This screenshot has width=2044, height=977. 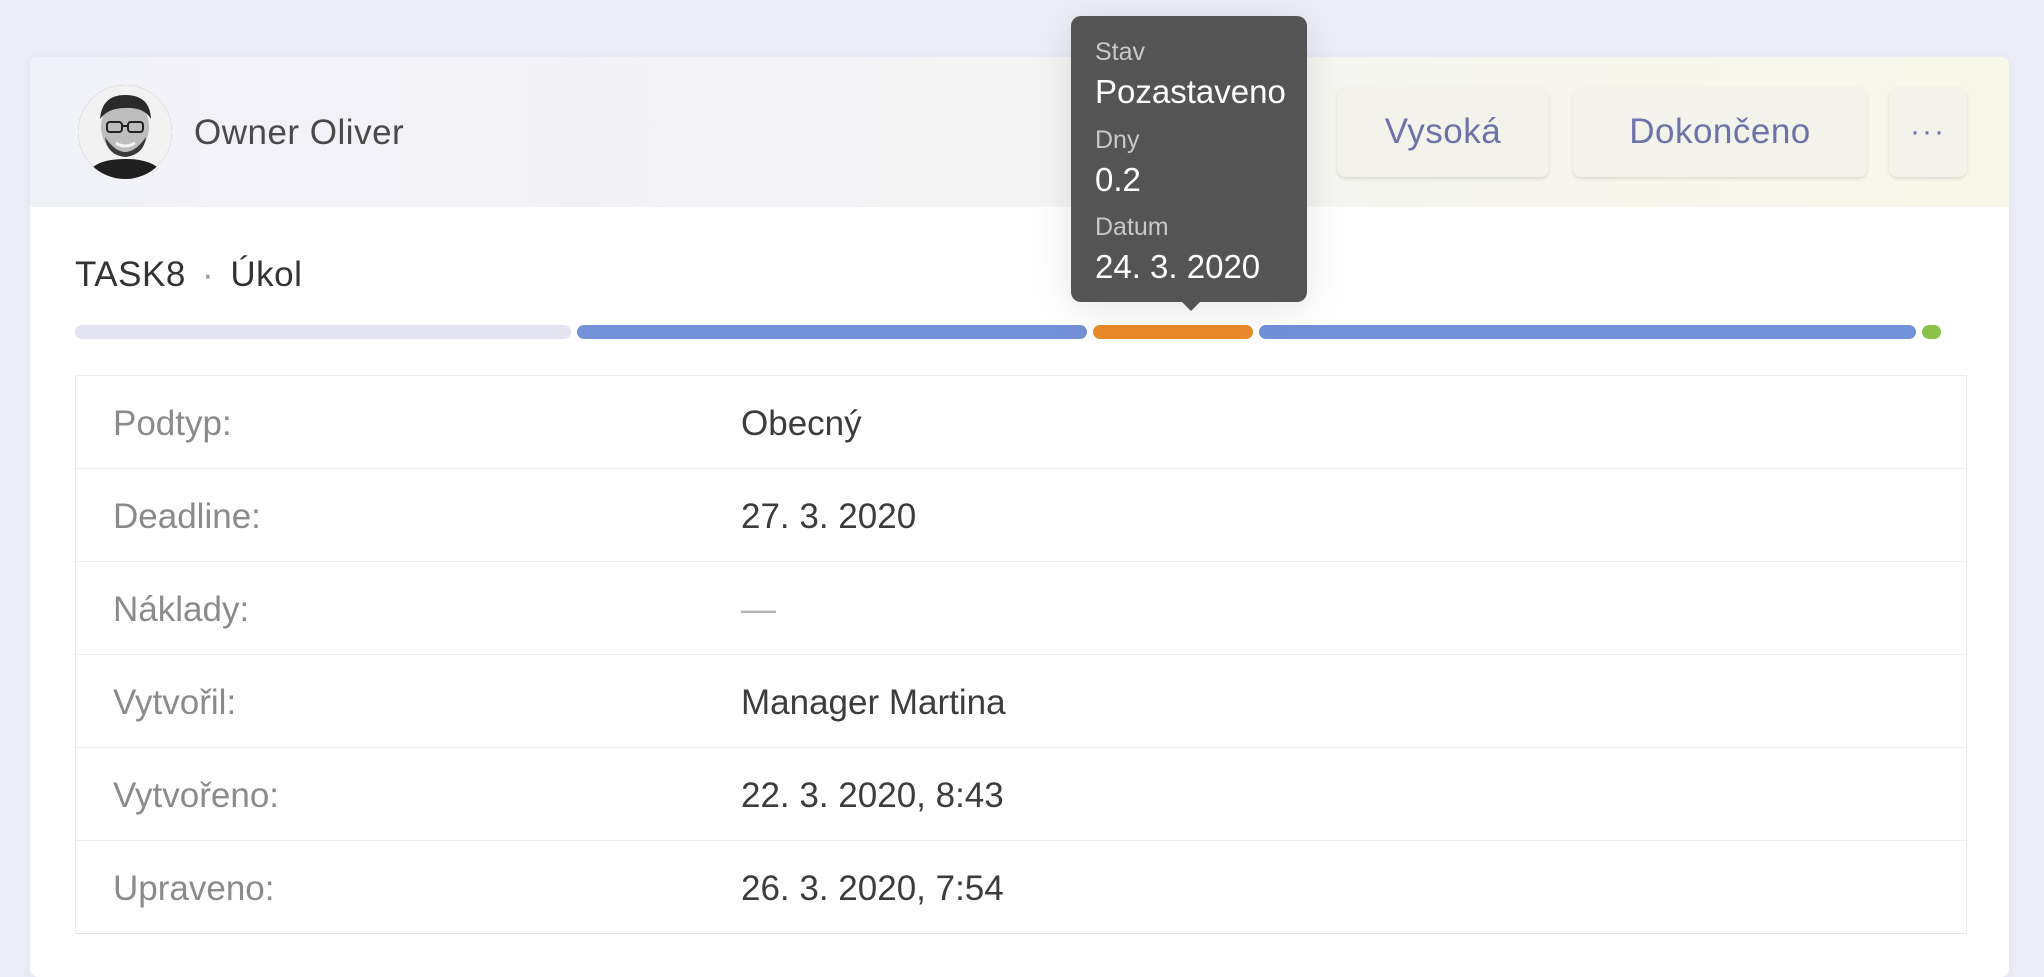 I want to click on more-options-button: ···, so click(x=1928, y=132).